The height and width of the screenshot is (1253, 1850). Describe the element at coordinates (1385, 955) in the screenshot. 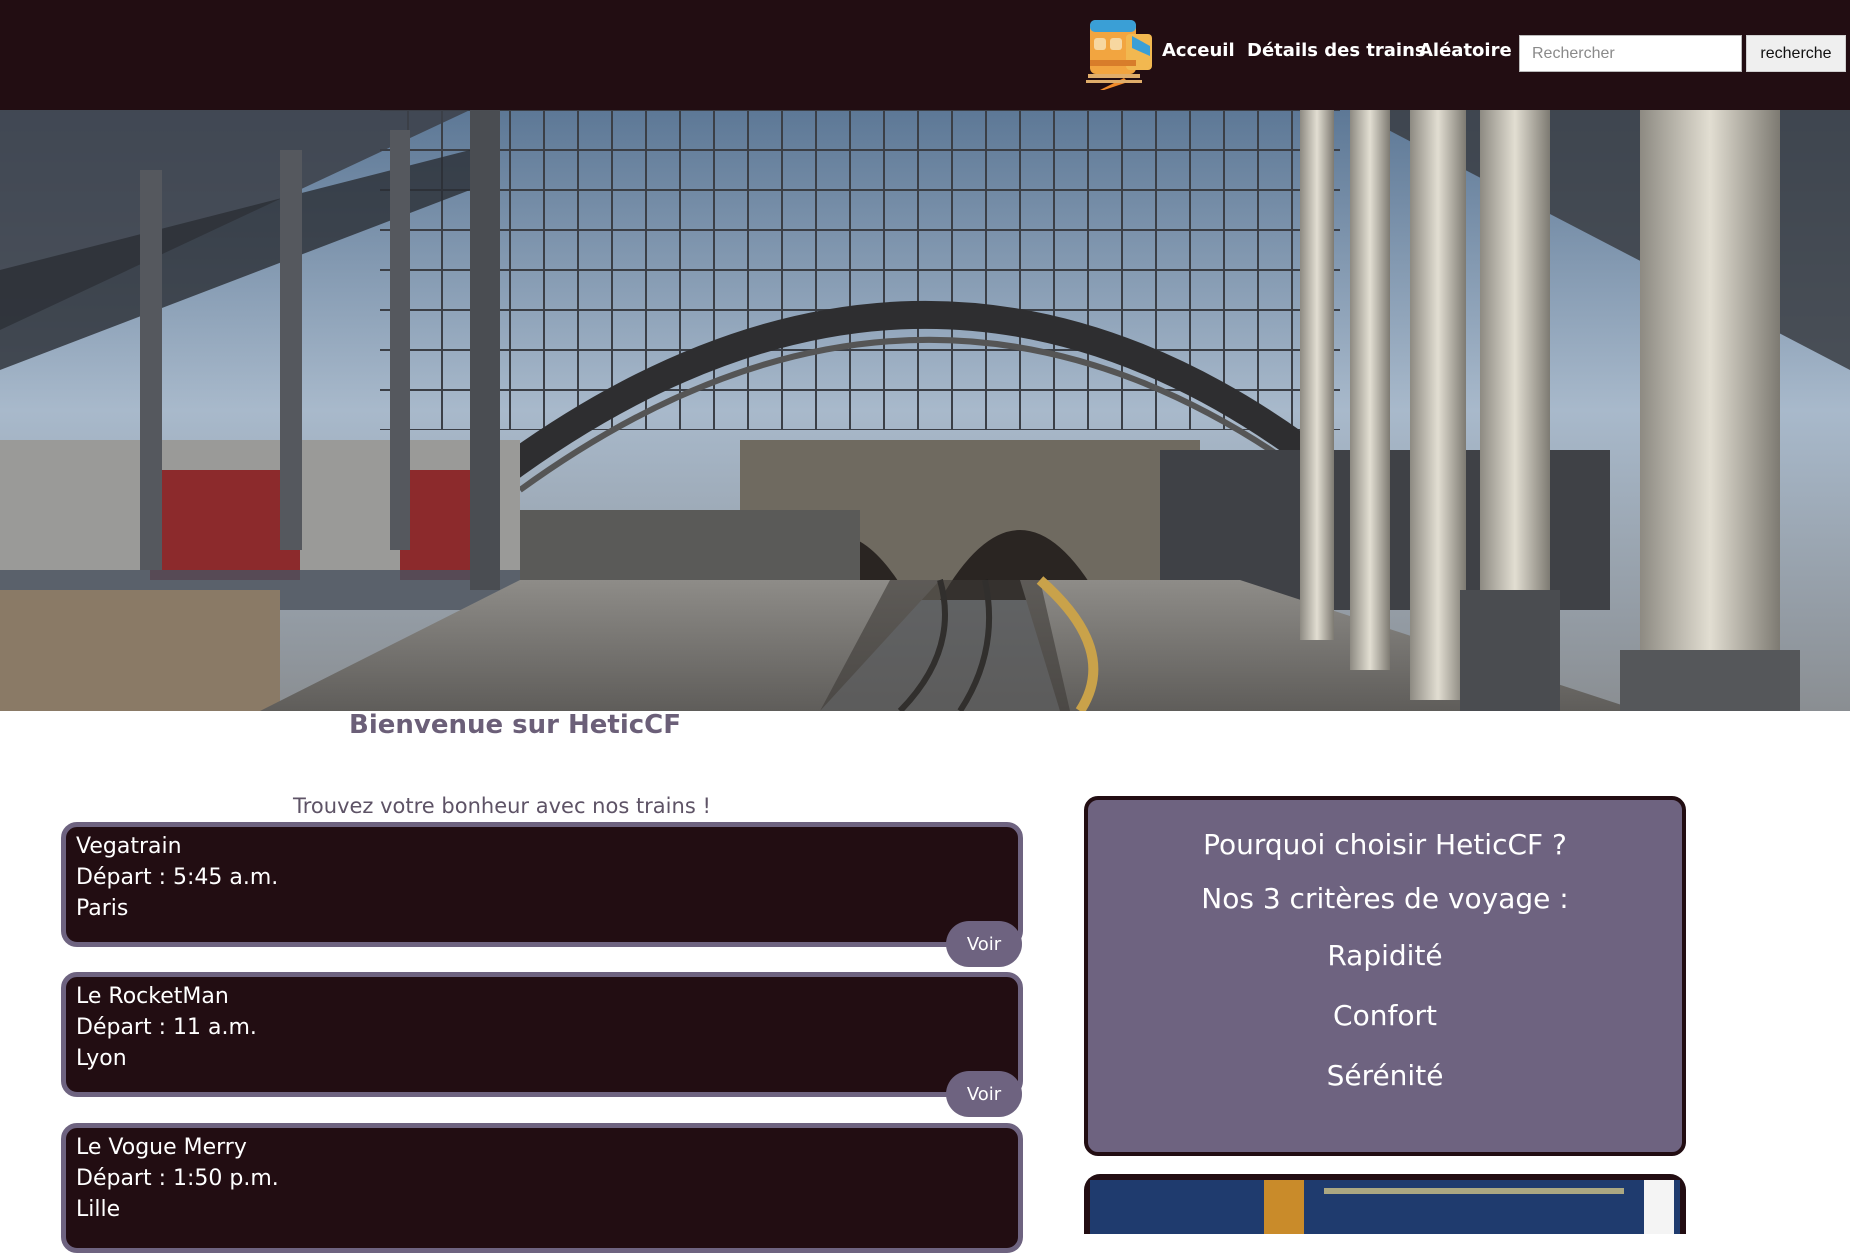

I see `criterion-speed: Rapidité` at that location.